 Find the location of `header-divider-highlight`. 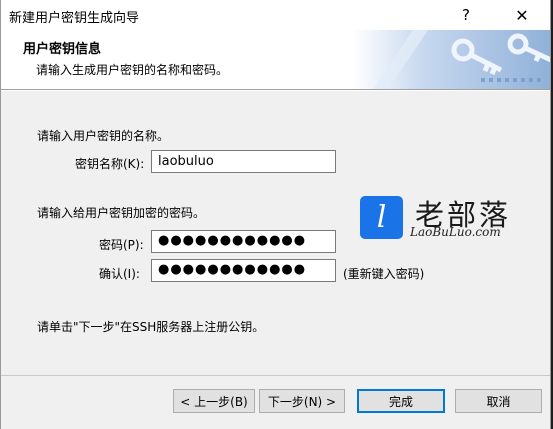

header-divider-highlight is located at coordinates (275, 90).